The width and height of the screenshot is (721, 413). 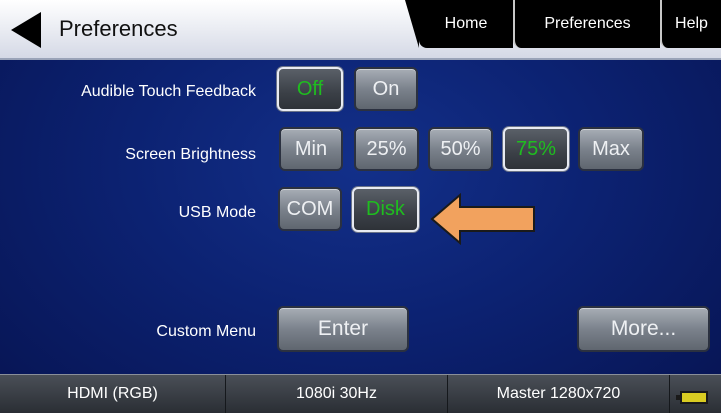 I want to click on usb-disk-button: Disk, so click(x=385, y=209).